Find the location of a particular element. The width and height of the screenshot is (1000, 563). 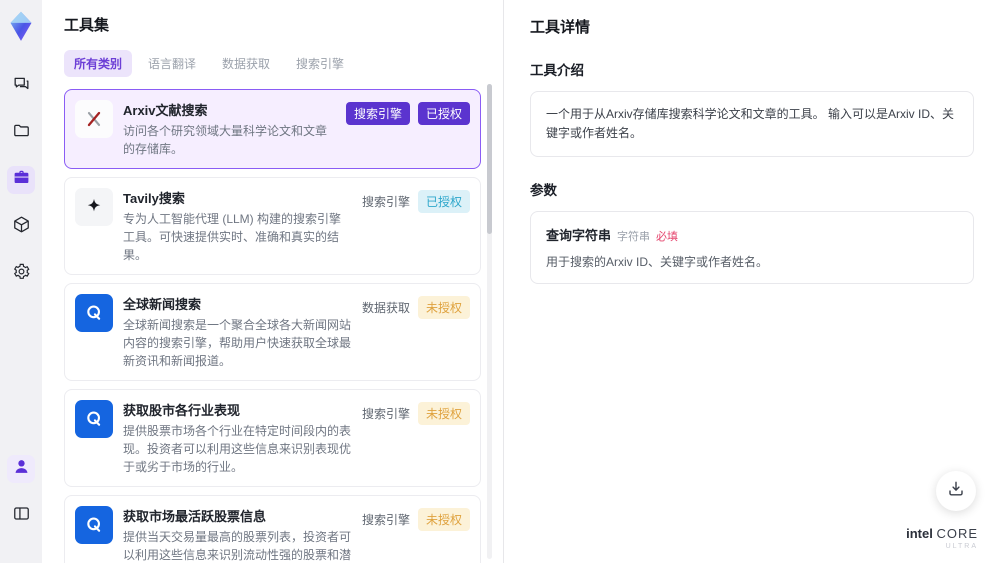

tool-name: 获取市场最活跃股票信息 is located at coordinates (195, 516).